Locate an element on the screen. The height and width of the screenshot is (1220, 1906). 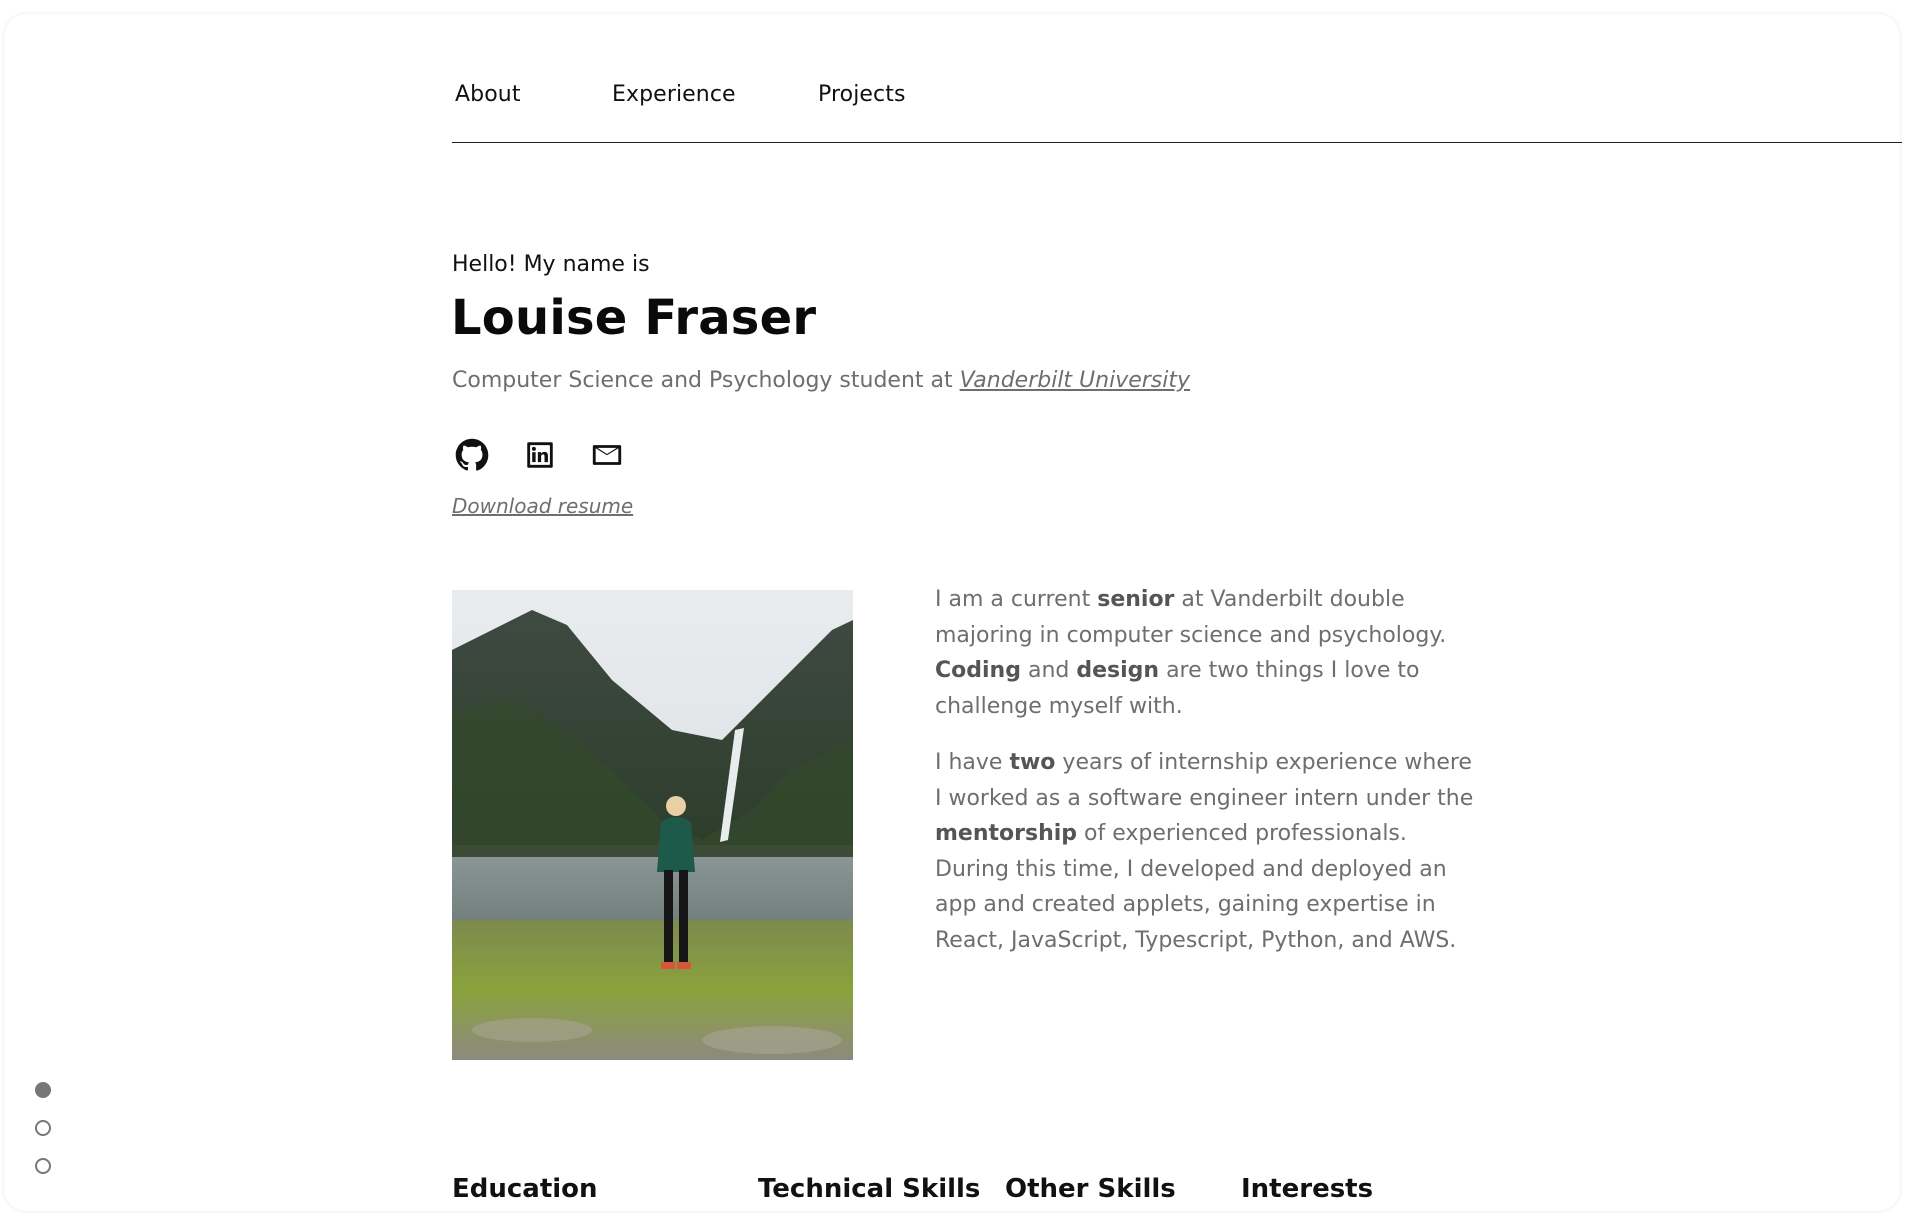
linkedin-icon is located at coordinates (540, 455).